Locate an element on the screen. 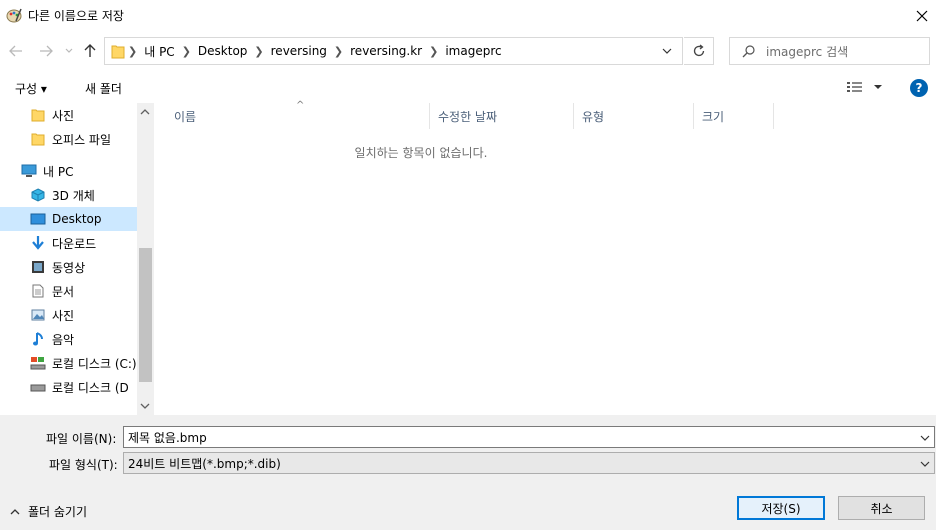 The width and height of the screenshot is (936, 530). filetype-value: 24비트 비트맵(*.bmp;*.dib) is located at coordinates (204, 463).